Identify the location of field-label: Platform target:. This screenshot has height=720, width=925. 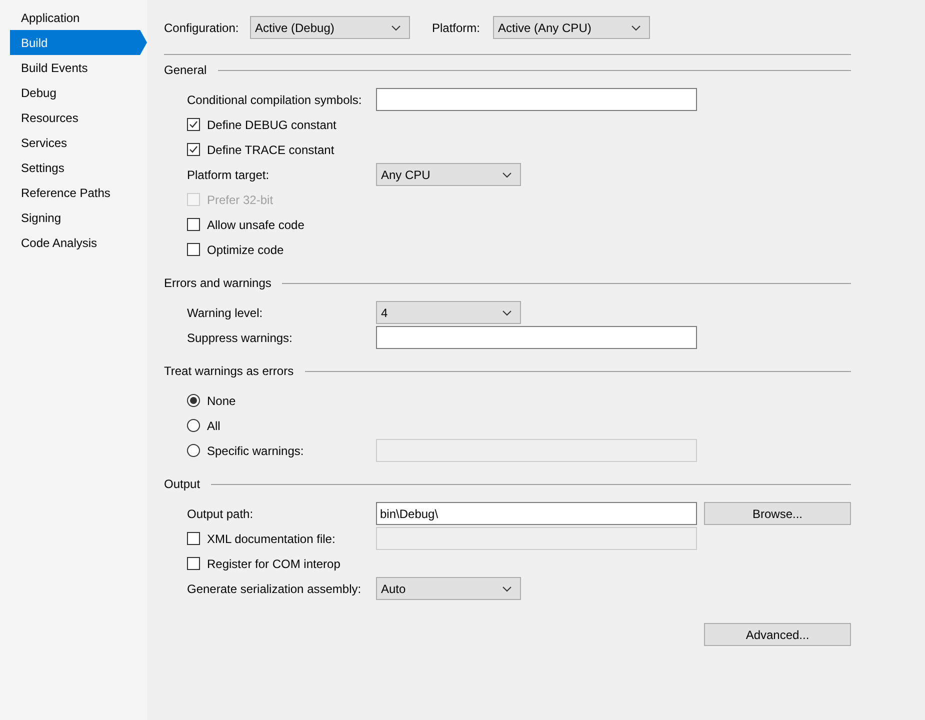
(228, 175).